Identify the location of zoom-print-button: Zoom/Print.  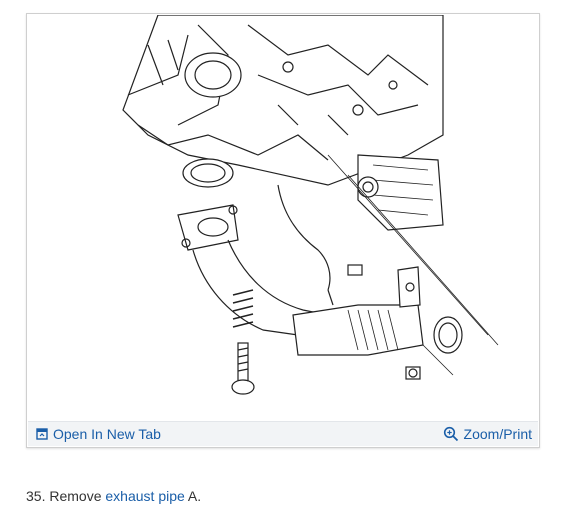
(487, 434).